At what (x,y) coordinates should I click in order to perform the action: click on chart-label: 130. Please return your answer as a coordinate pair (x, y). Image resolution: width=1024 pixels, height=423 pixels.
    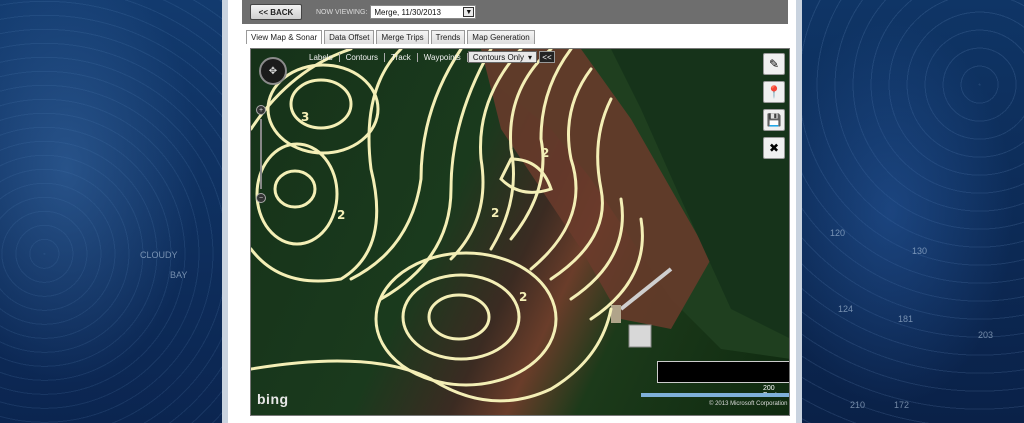
    Looking at the image, I should click on (920, 251).